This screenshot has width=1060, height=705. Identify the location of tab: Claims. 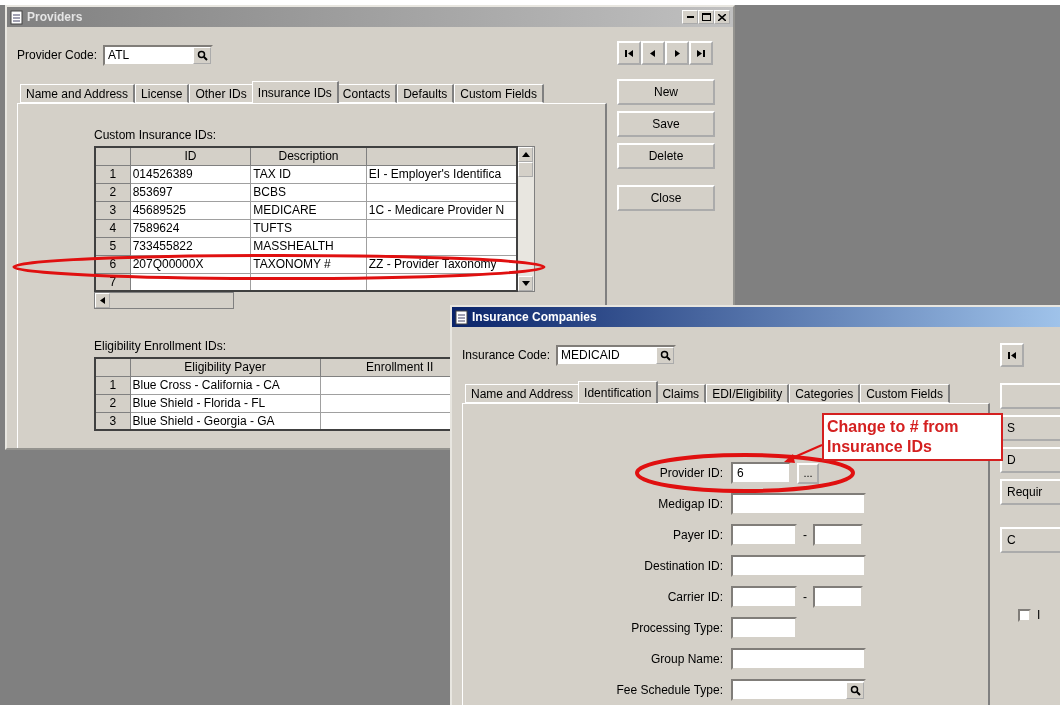
(681, 393).